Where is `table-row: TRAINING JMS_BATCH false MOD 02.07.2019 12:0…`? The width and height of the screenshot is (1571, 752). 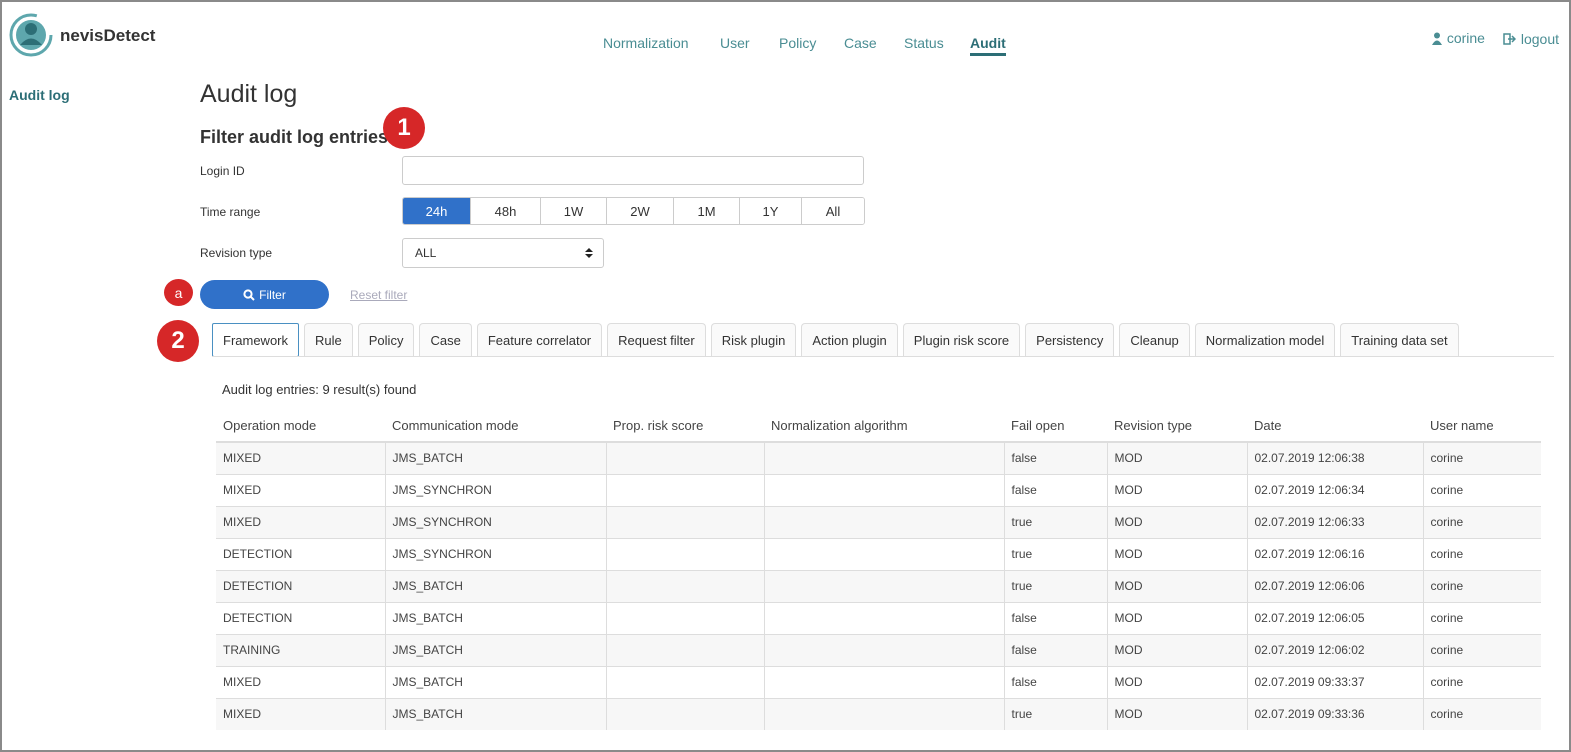
table-row: TRAINING JMS_BATCH false MOD 02.07.2019 12:0… is located at coordinates (878, 649).